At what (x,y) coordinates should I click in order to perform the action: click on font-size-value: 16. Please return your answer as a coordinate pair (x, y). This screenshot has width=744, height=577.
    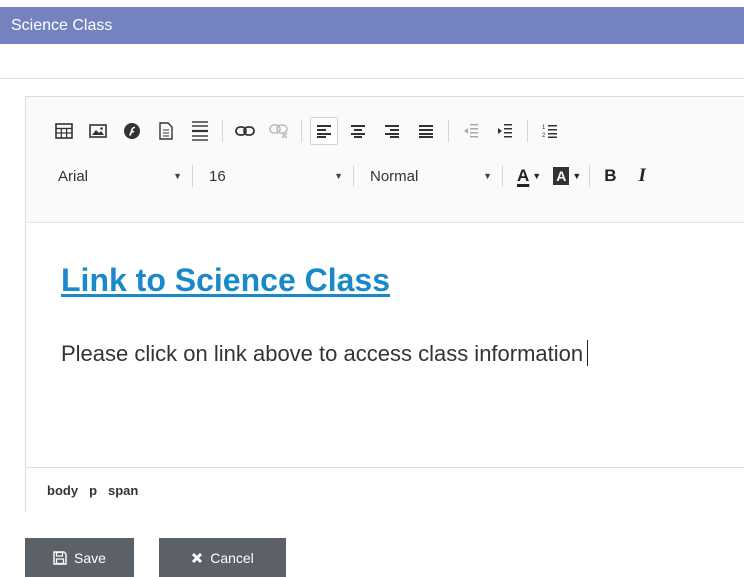
    Looking at the image, I should click on (217, 176).